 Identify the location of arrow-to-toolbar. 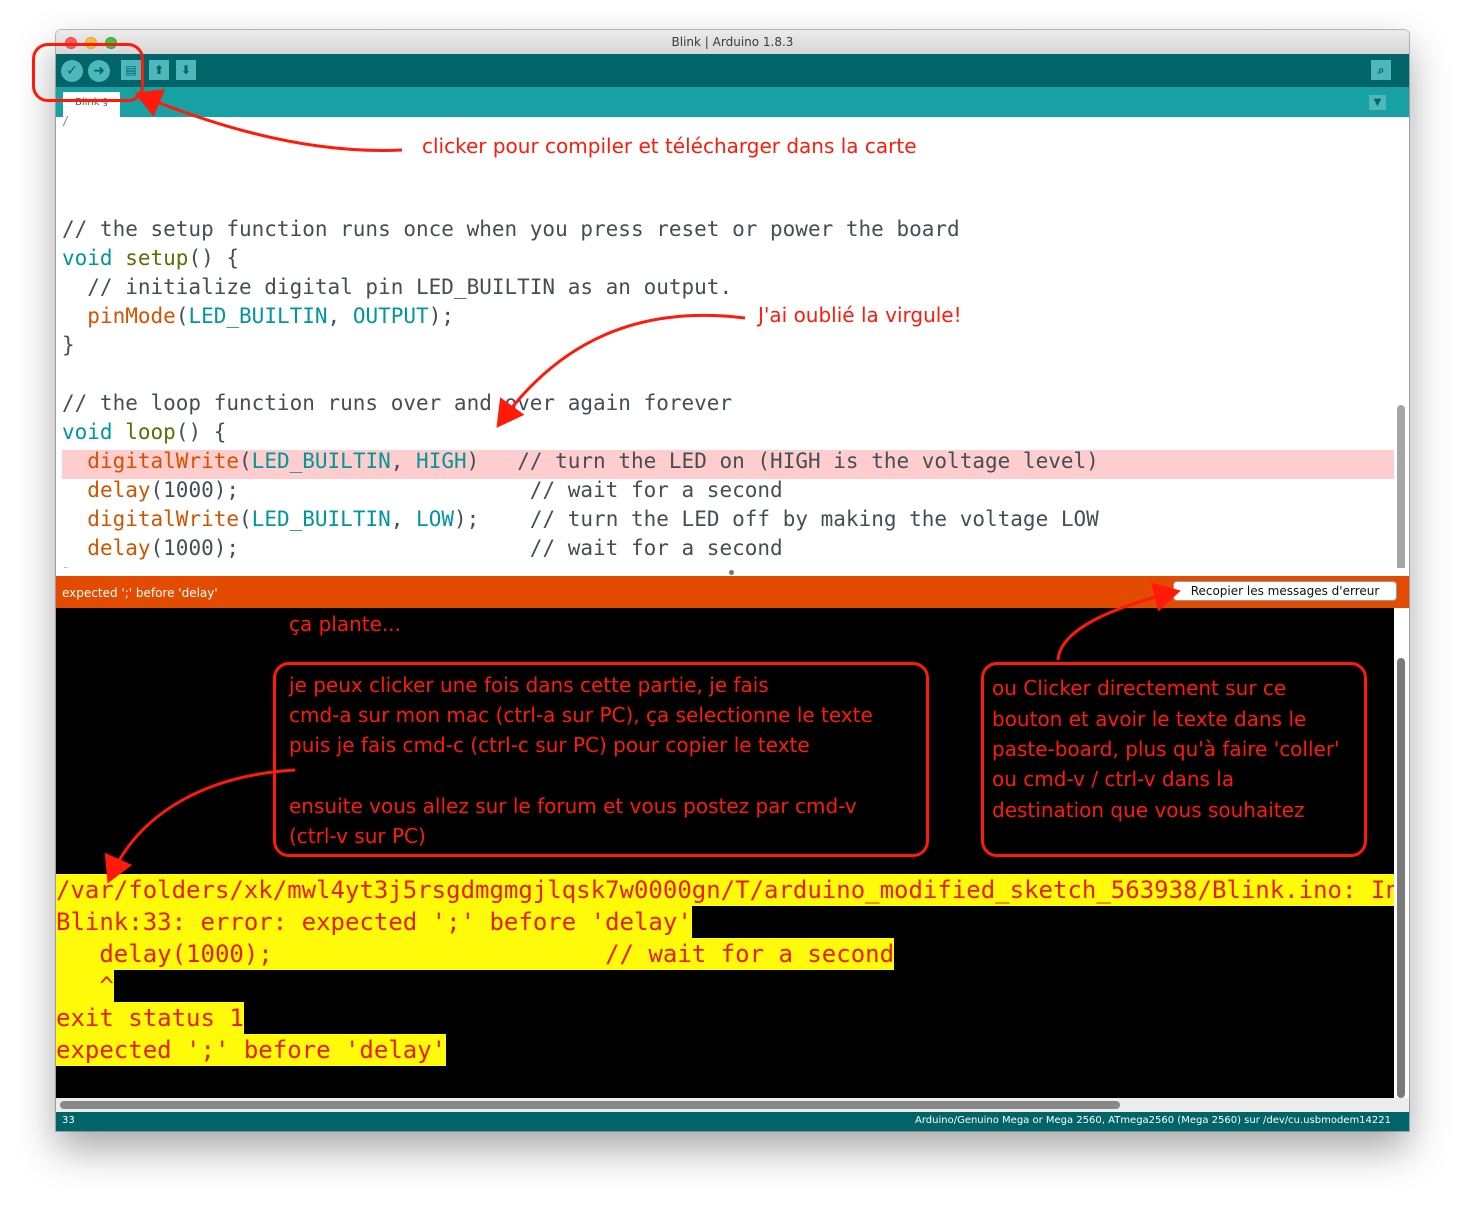
(268, 120).